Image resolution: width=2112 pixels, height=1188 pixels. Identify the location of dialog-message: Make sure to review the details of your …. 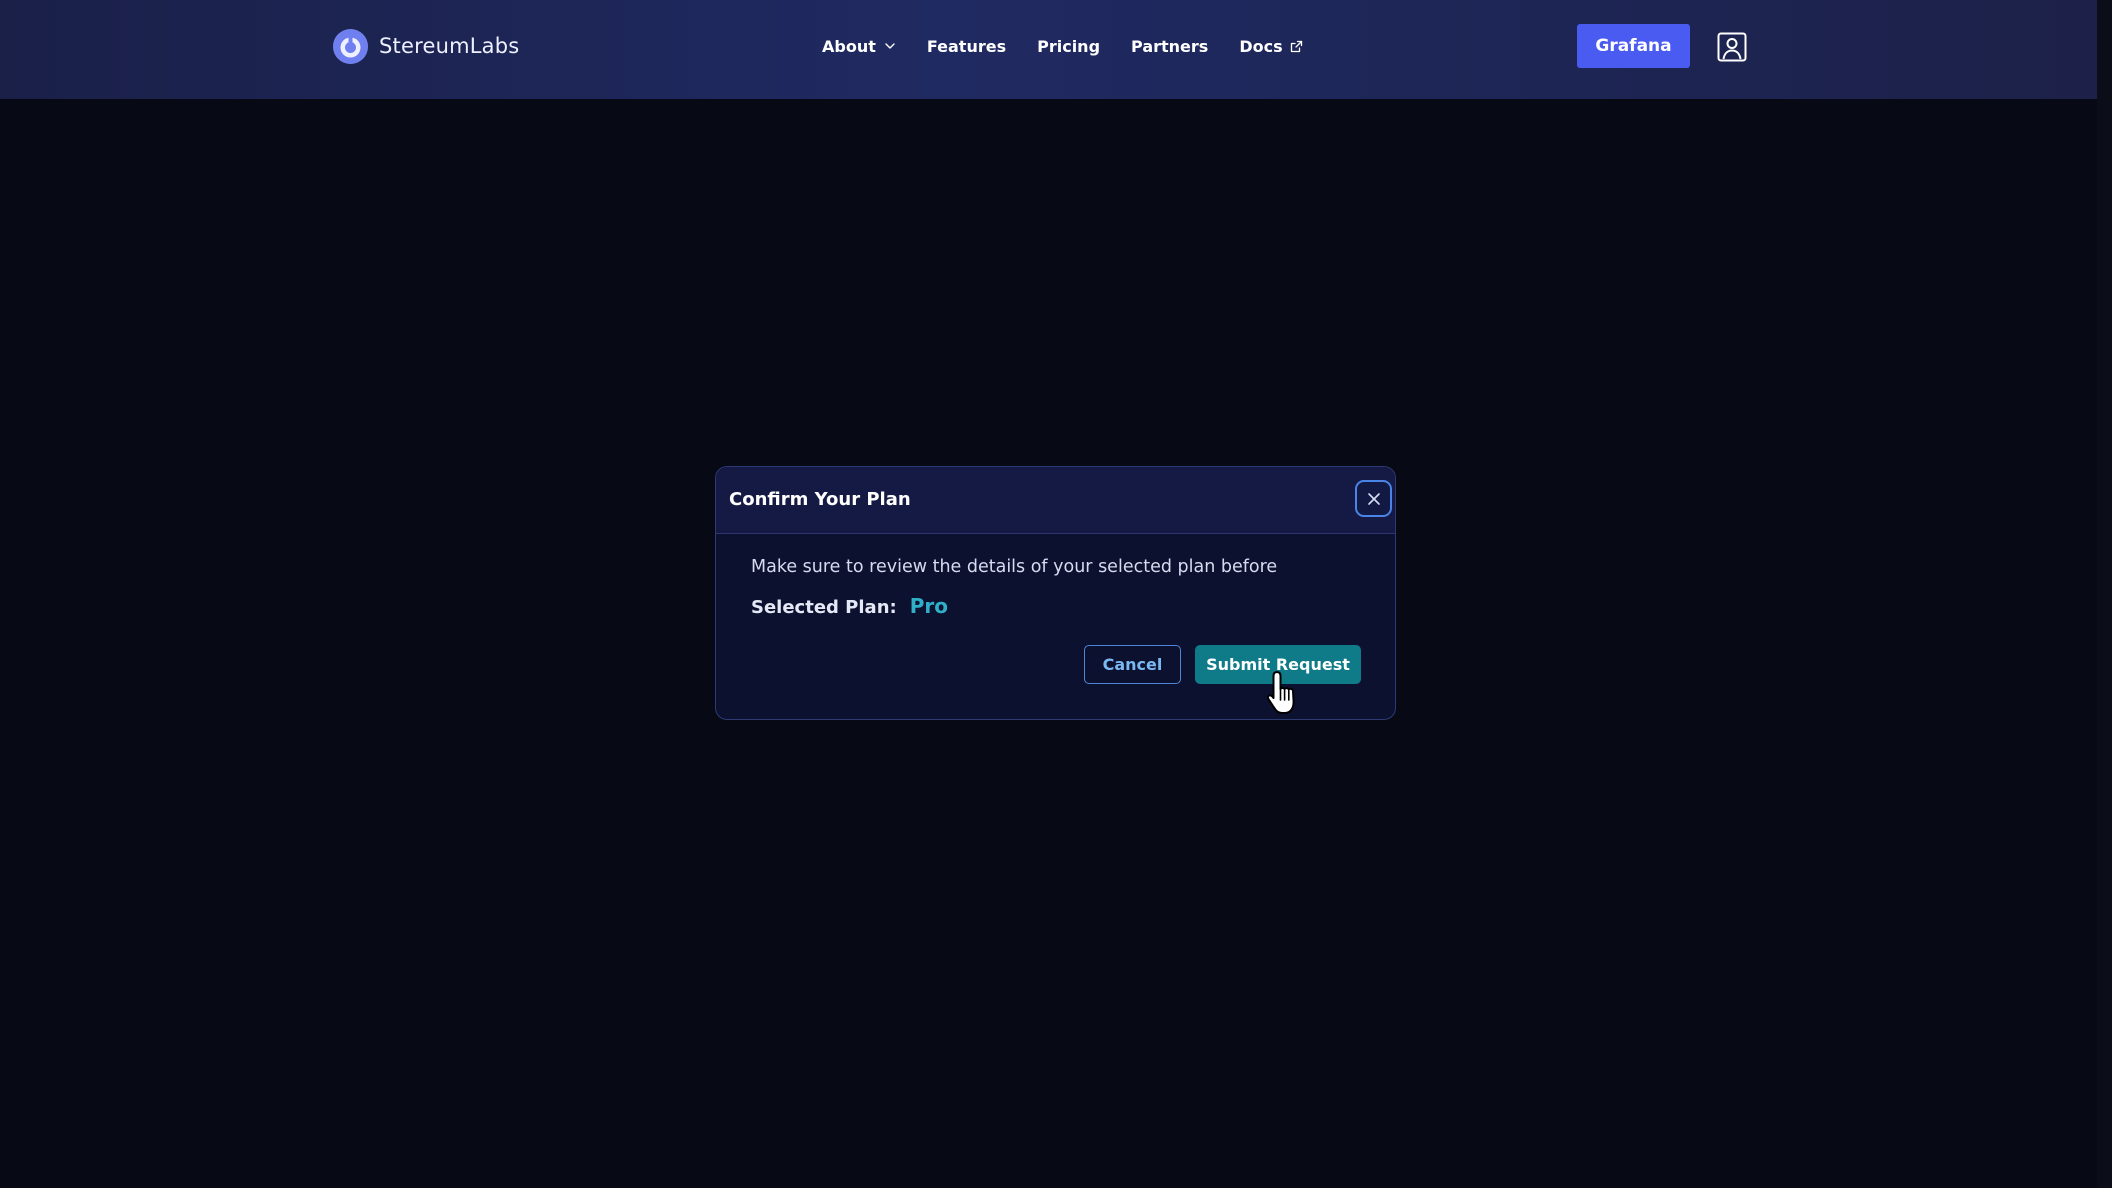
(1014, 567).